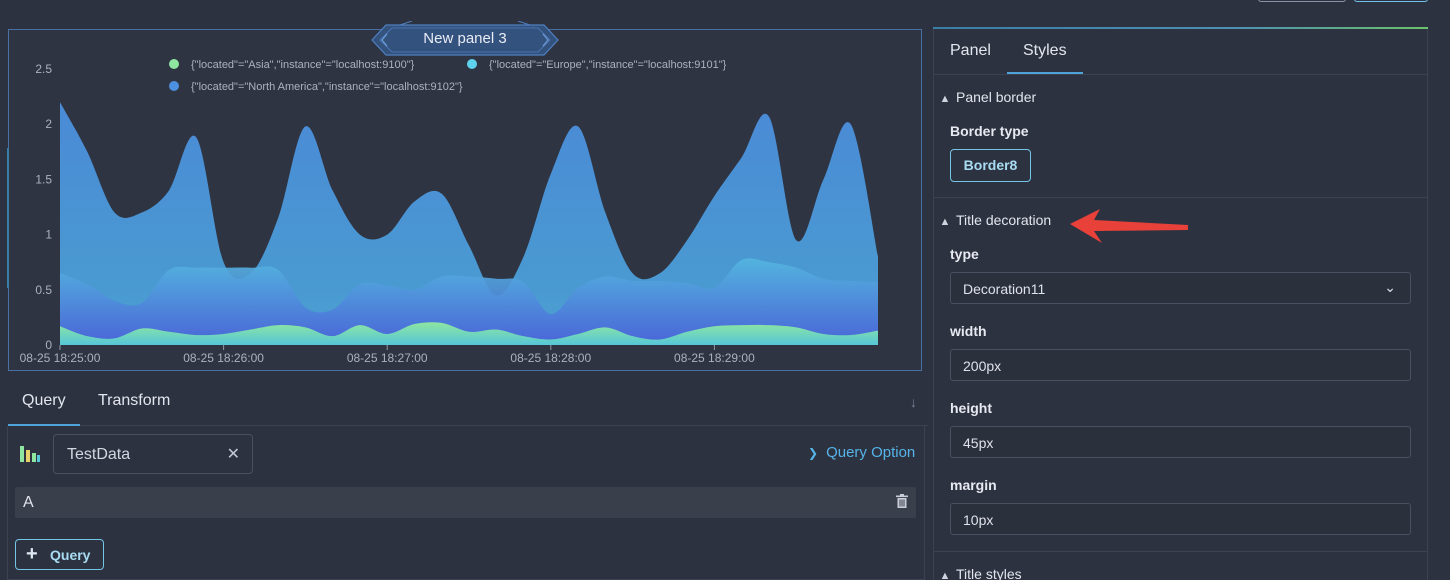 This screenshot has height=580, width=1450. Describe the element at coordinates (996, 97) in the screenshot. I see `section-panel-border-title: Panel border` at that location.